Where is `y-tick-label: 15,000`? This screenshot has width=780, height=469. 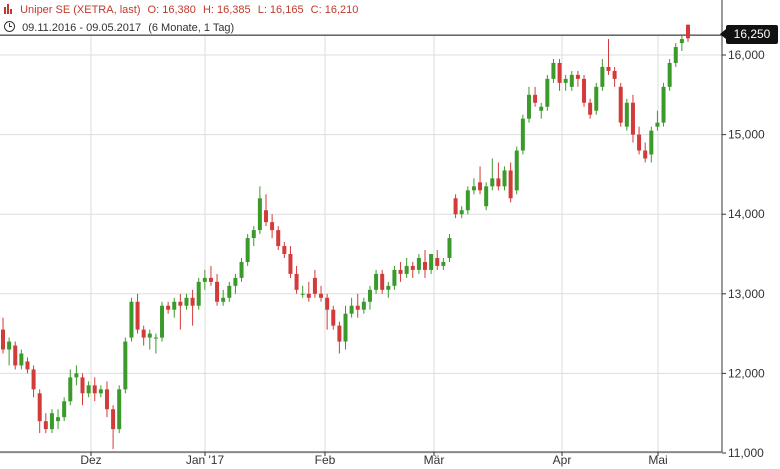 y-tick-label: 15,000 is located at coordinates (746, 135).